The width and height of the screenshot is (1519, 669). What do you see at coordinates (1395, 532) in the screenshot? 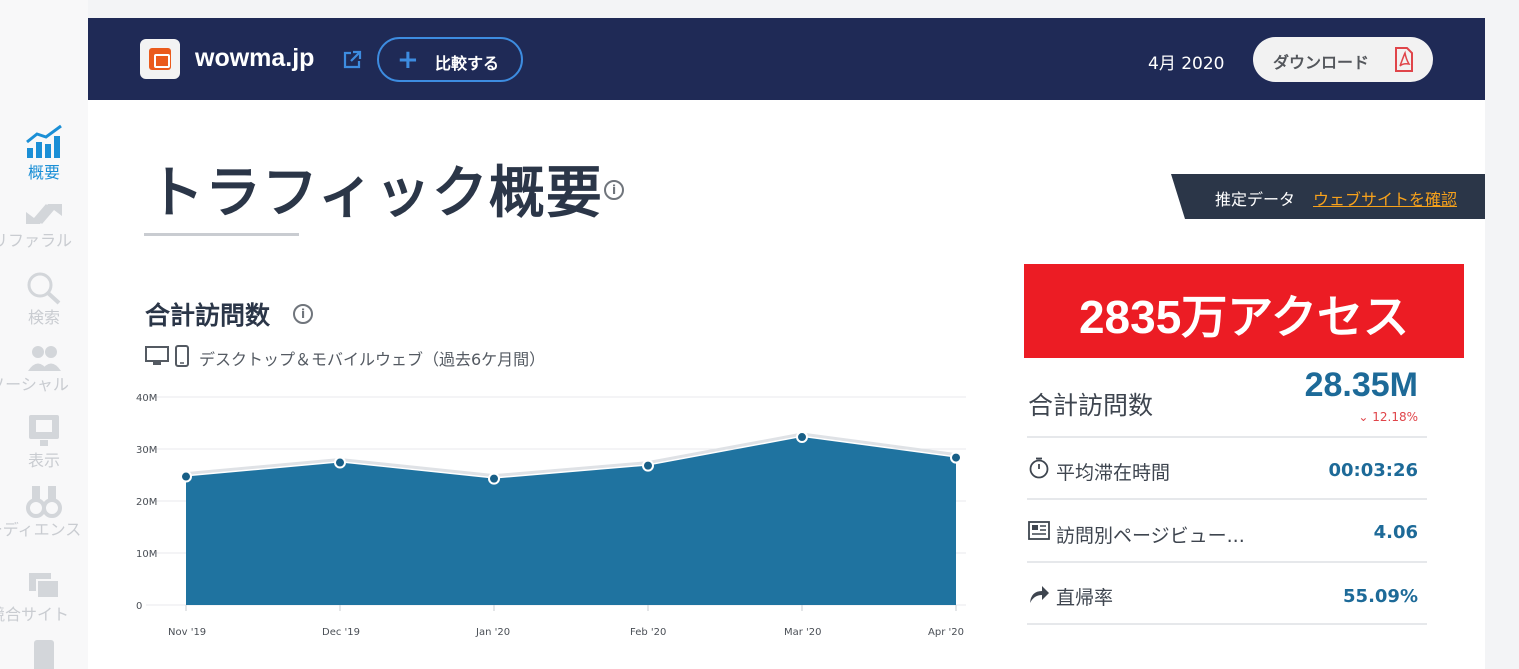
I see `pages-per-visit-value: 4.06` at bounding box center [1395, 532].